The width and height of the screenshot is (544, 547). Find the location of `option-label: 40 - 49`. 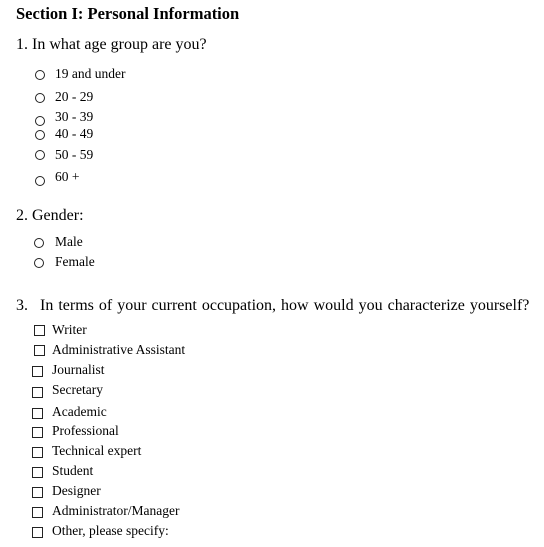

option-label: 40 - 49 is located at coordinates (74, 133).